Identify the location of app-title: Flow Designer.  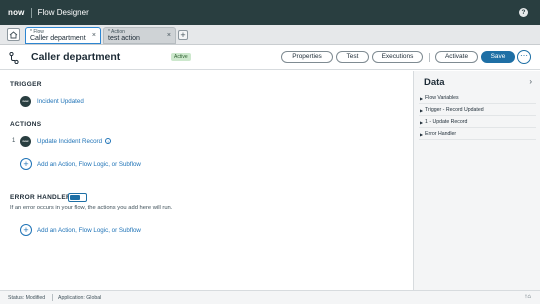
(63, 12).